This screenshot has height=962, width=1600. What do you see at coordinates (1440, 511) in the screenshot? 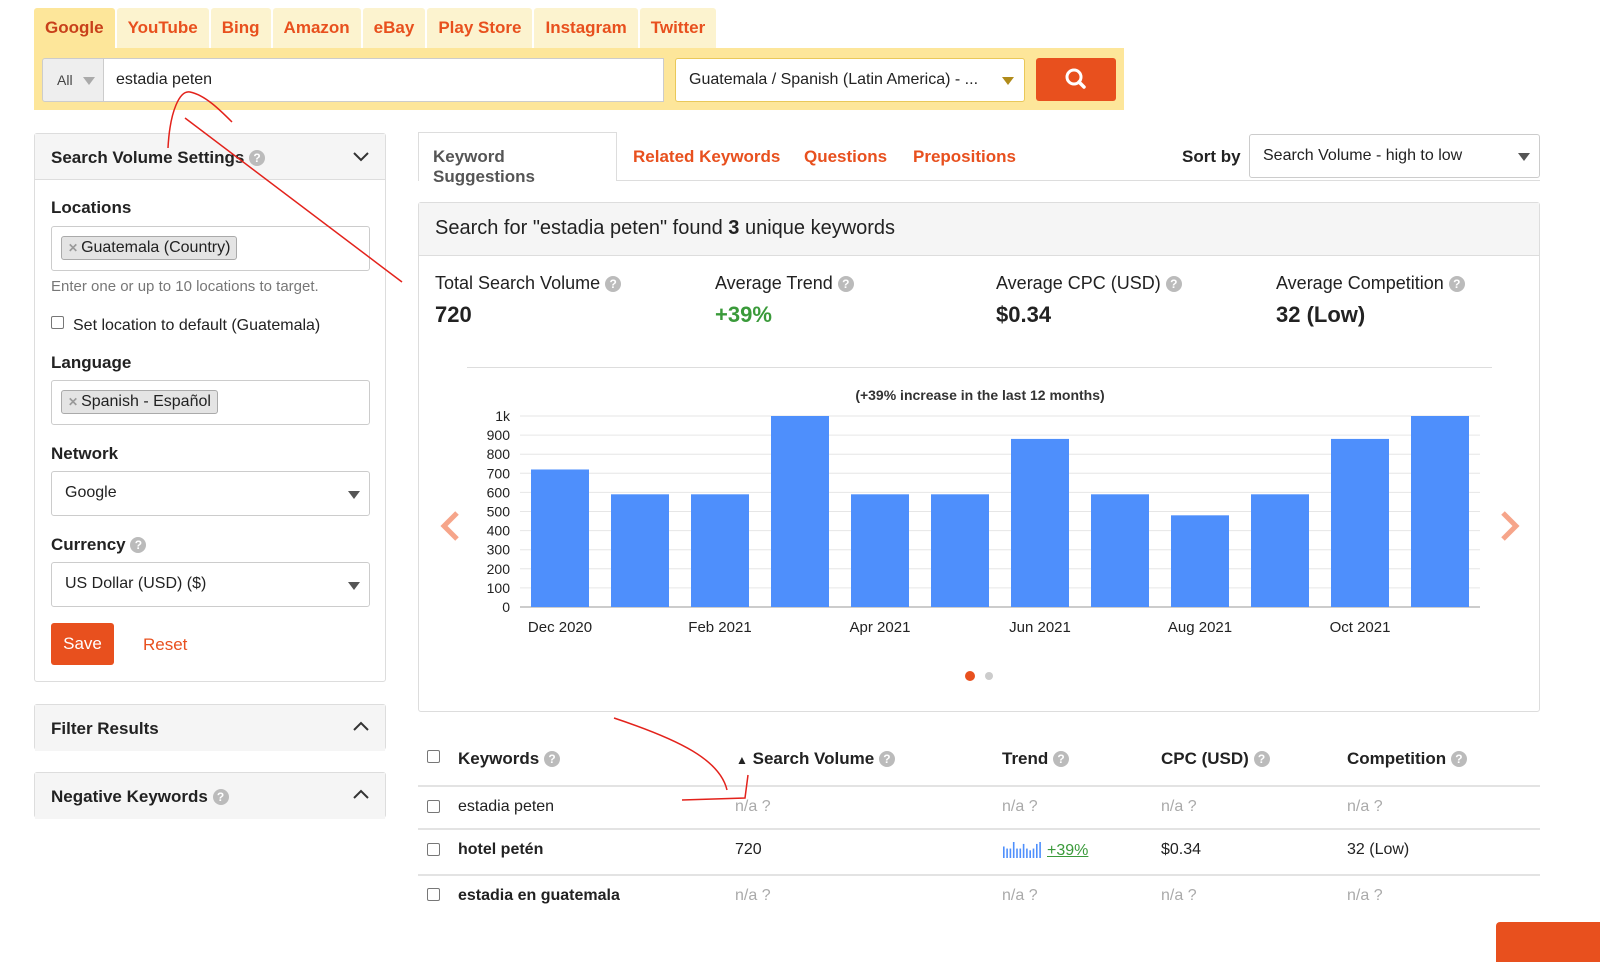
I see `bar-nov-2021` at bounding box center [1440, 511].